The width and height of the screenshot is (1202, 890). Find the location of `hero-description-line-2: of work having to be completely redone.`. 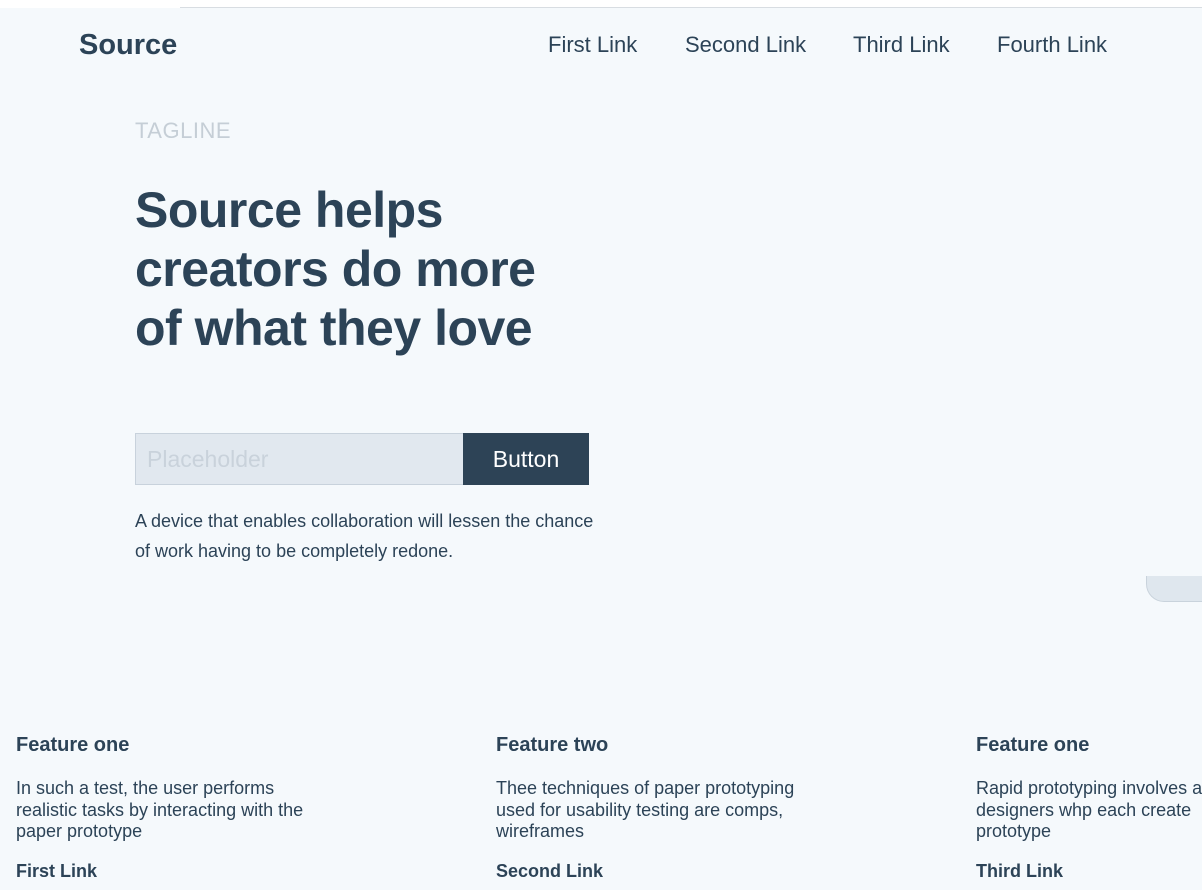

hero-description-line-2: of work having to be completely redone. is located at coordinates (294, 551).